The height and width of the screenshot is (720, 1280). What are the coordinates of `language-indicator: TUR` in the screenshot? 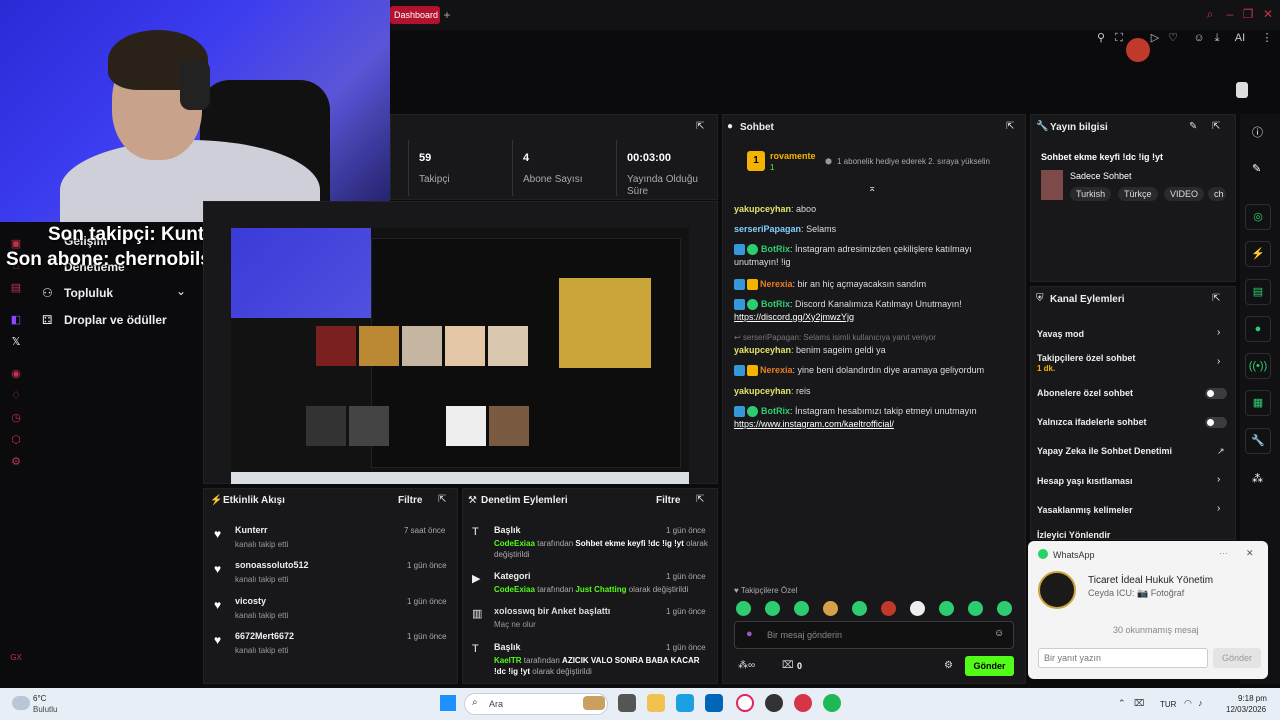 It's located at (1168, 704).